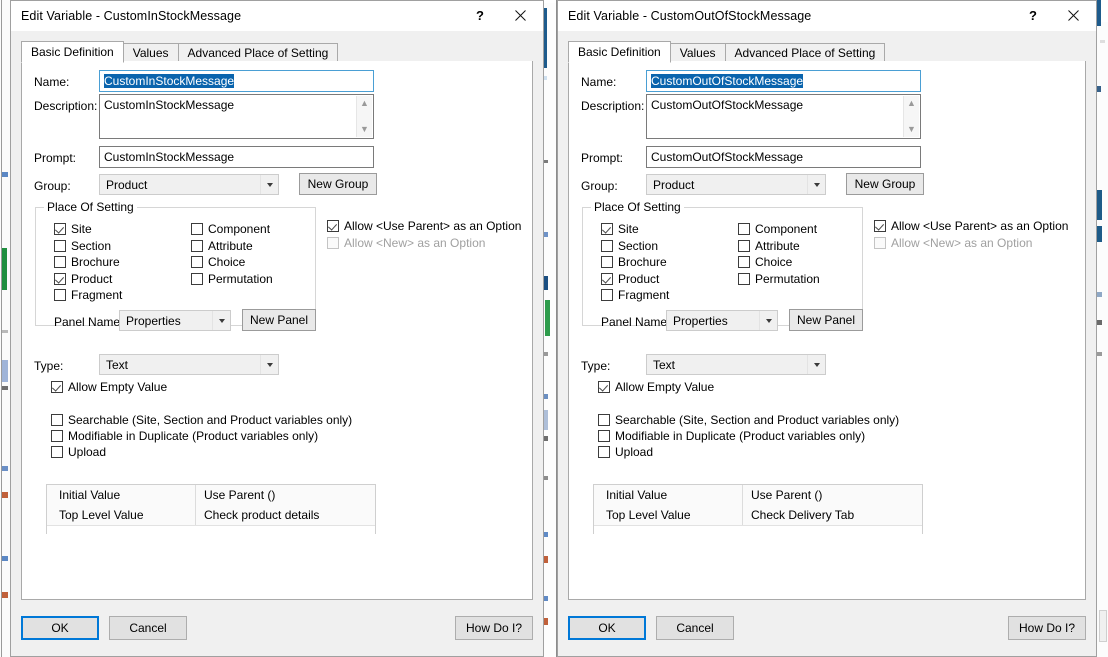  I want to click on dialog-footer: OK Cancel How Do I?, so click(827, 628).